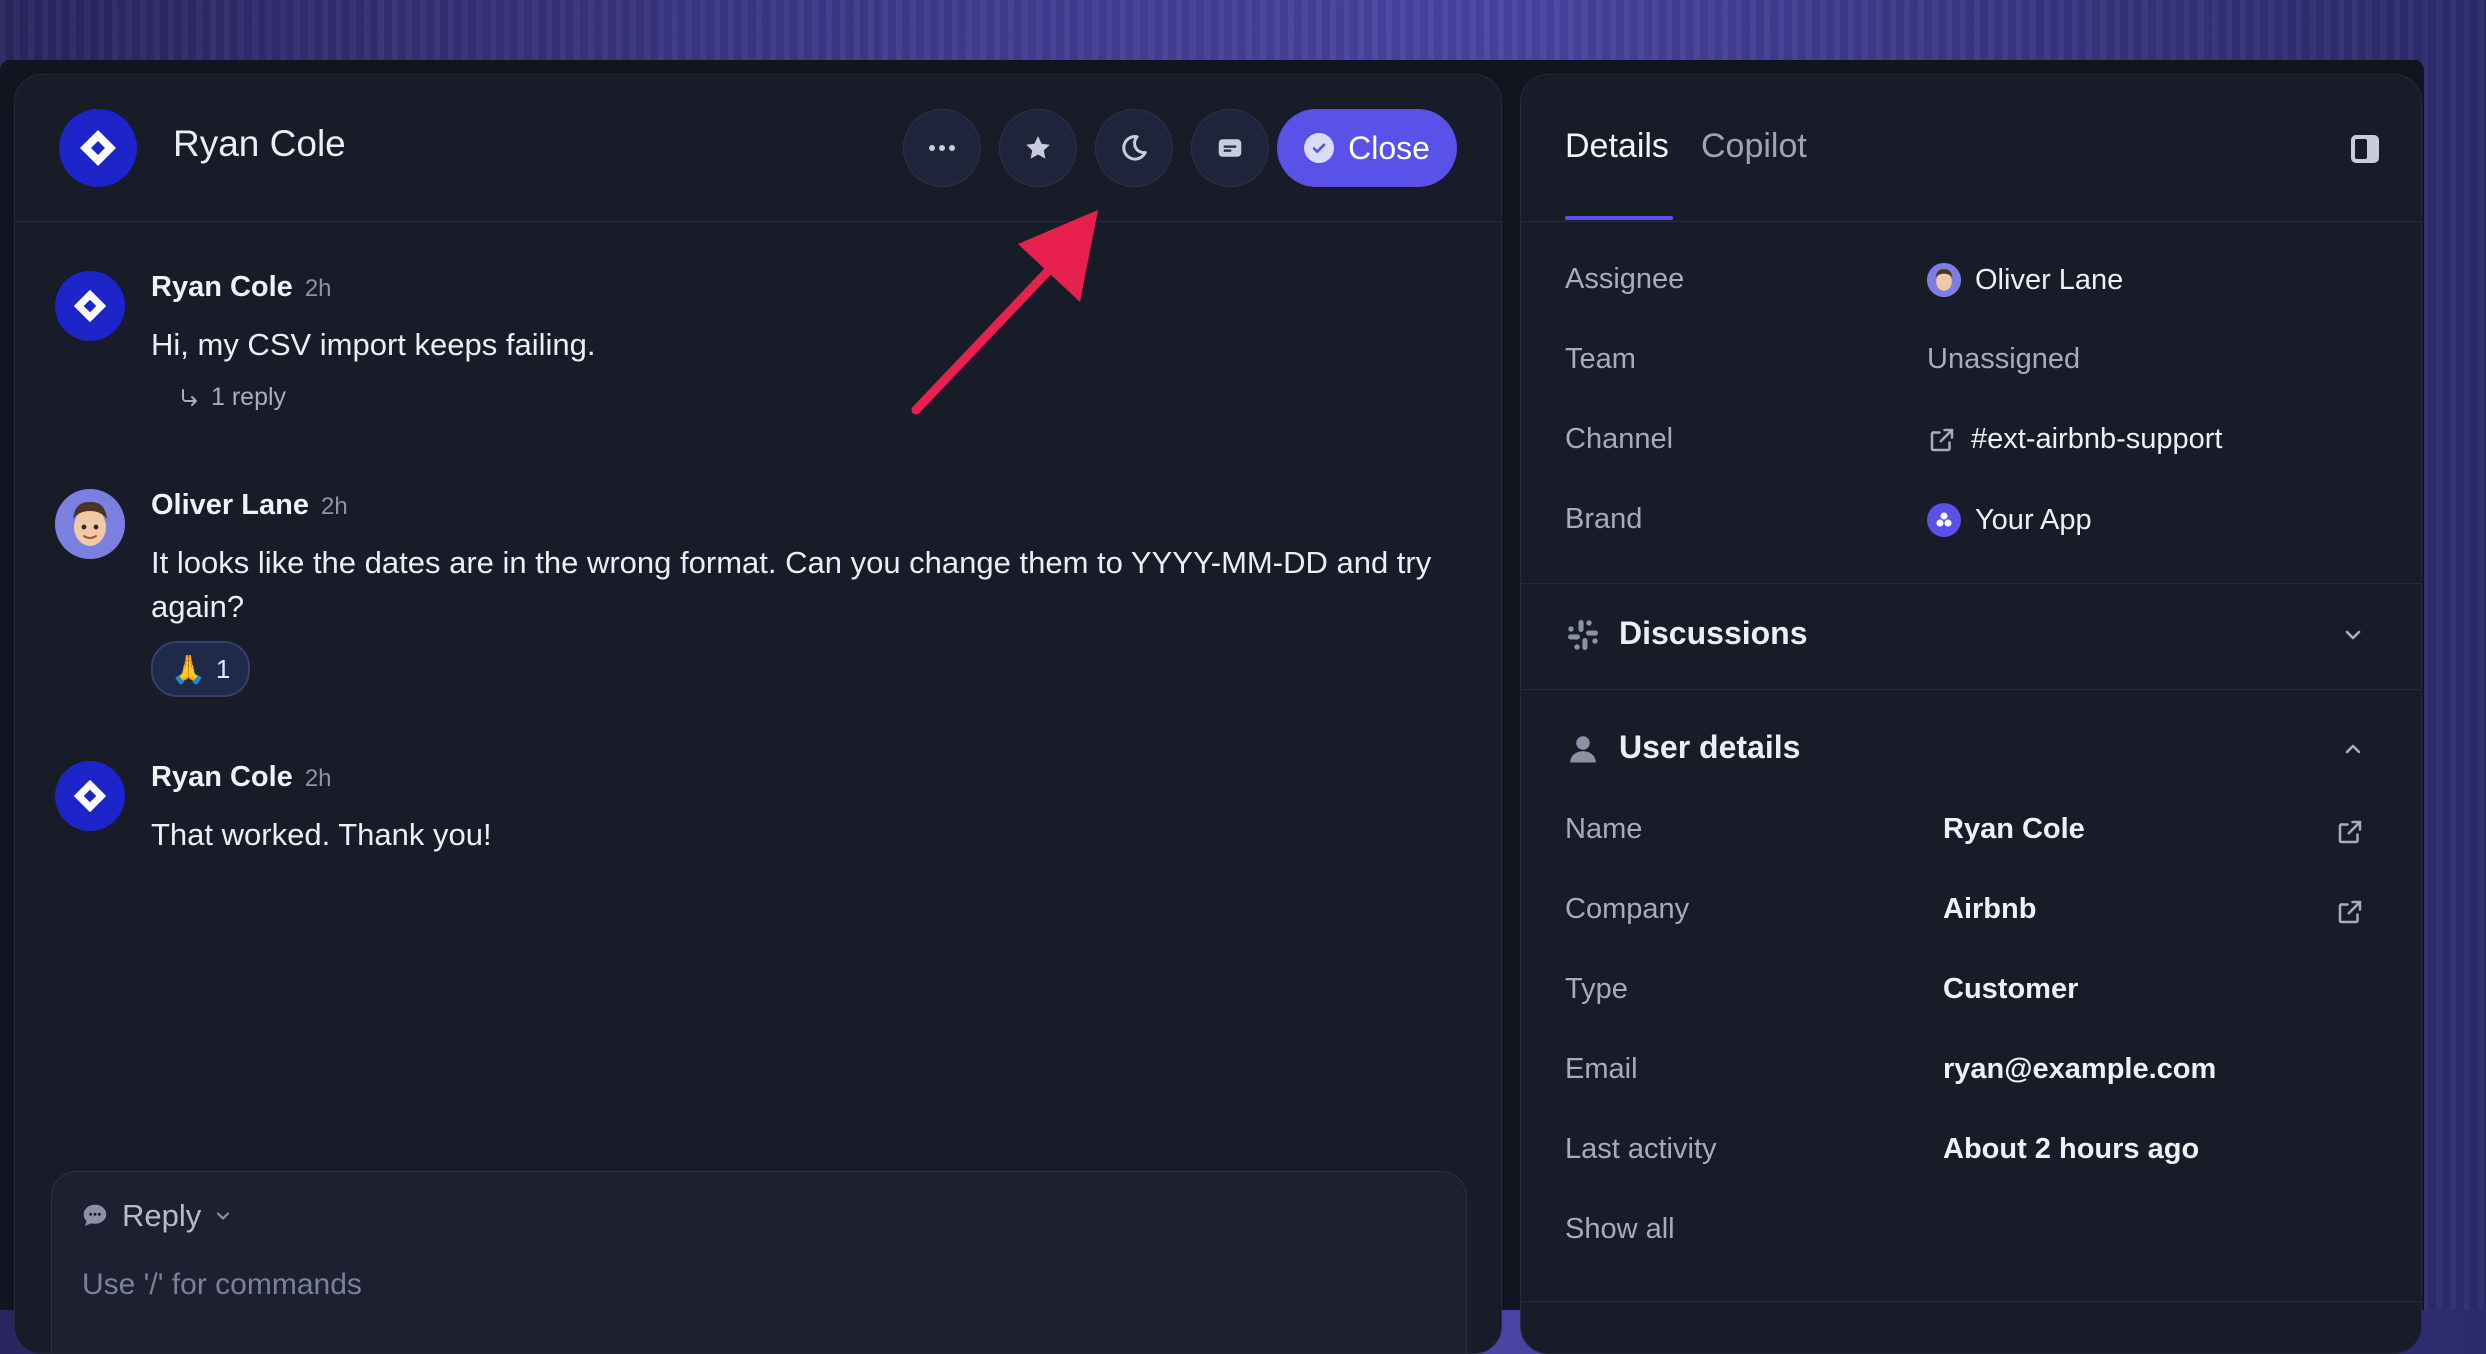 The width and height of the screenshot is (2486, 1354). I want to click on brand-value: Your App, so click(2009, 520).